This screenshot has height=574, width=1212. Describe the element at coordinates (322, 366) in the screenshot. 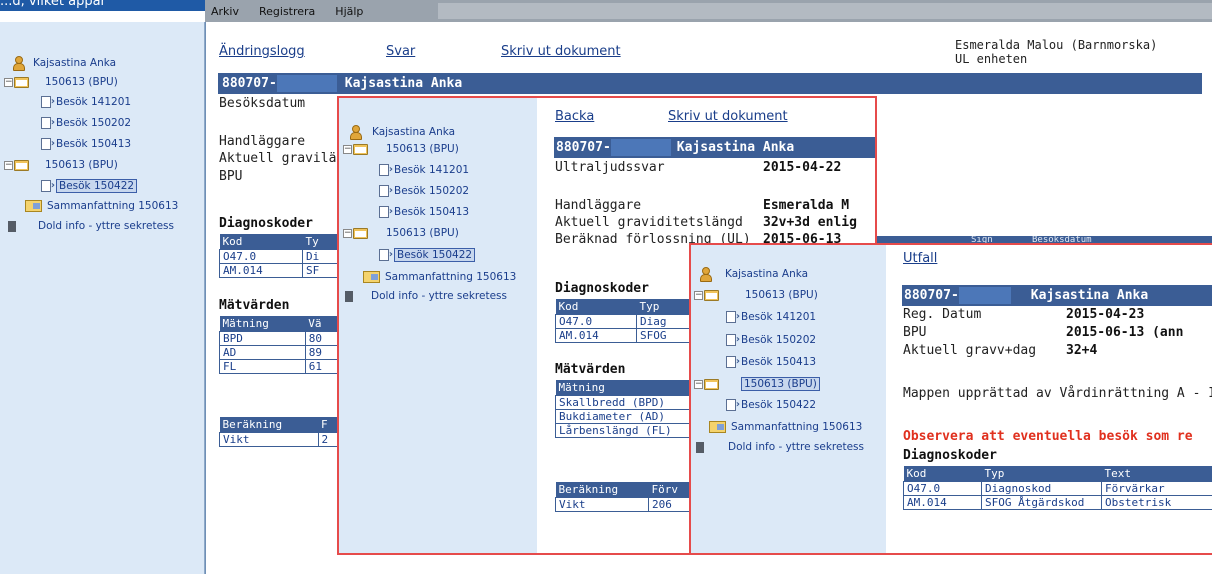

I see `cell: 61` at that location.